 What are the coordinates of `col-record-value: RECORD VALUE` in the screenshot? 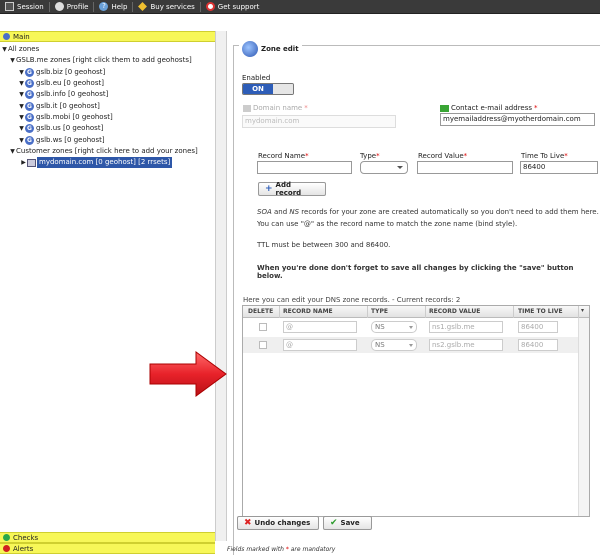 It's located at (454, 311).